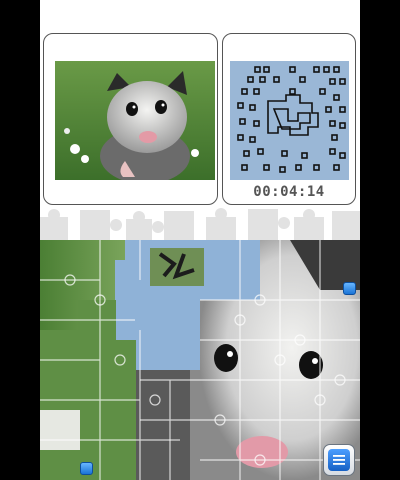  Describe the element at coordinates (200, 222) in the screenshot. I see `puzzle-tray-strip` at that location.